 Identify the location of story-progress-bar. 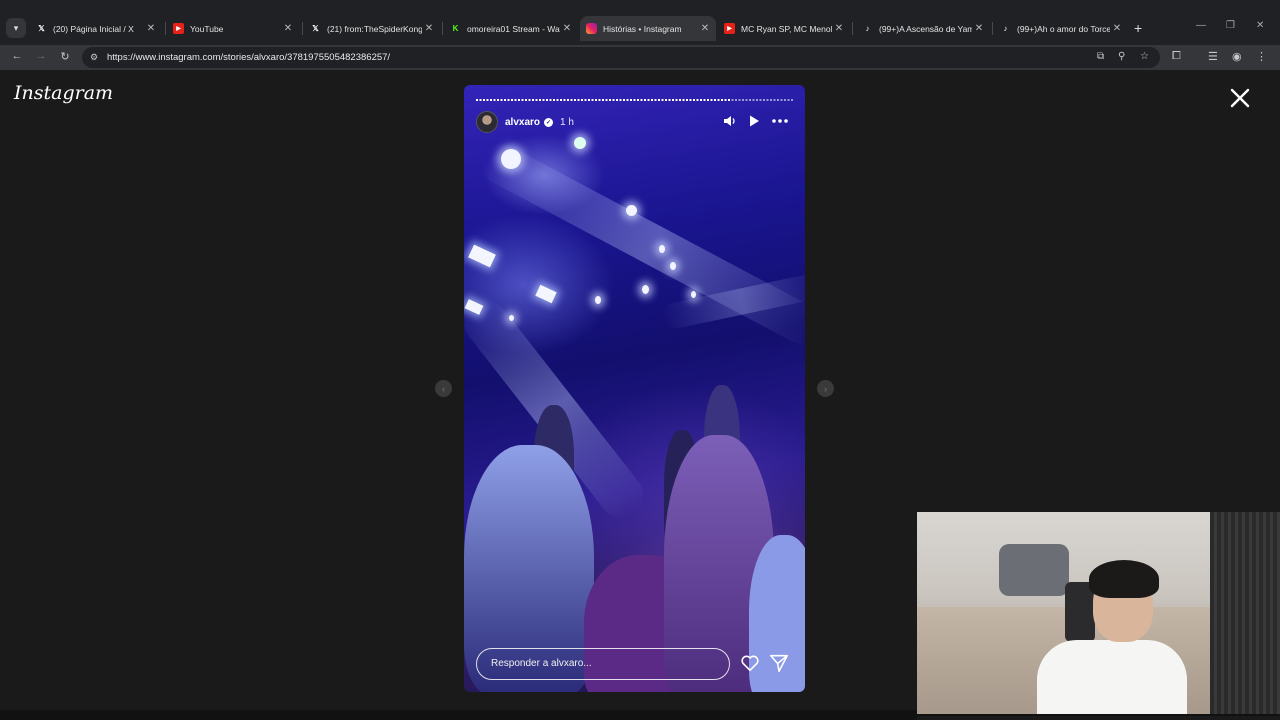
(634, 100).